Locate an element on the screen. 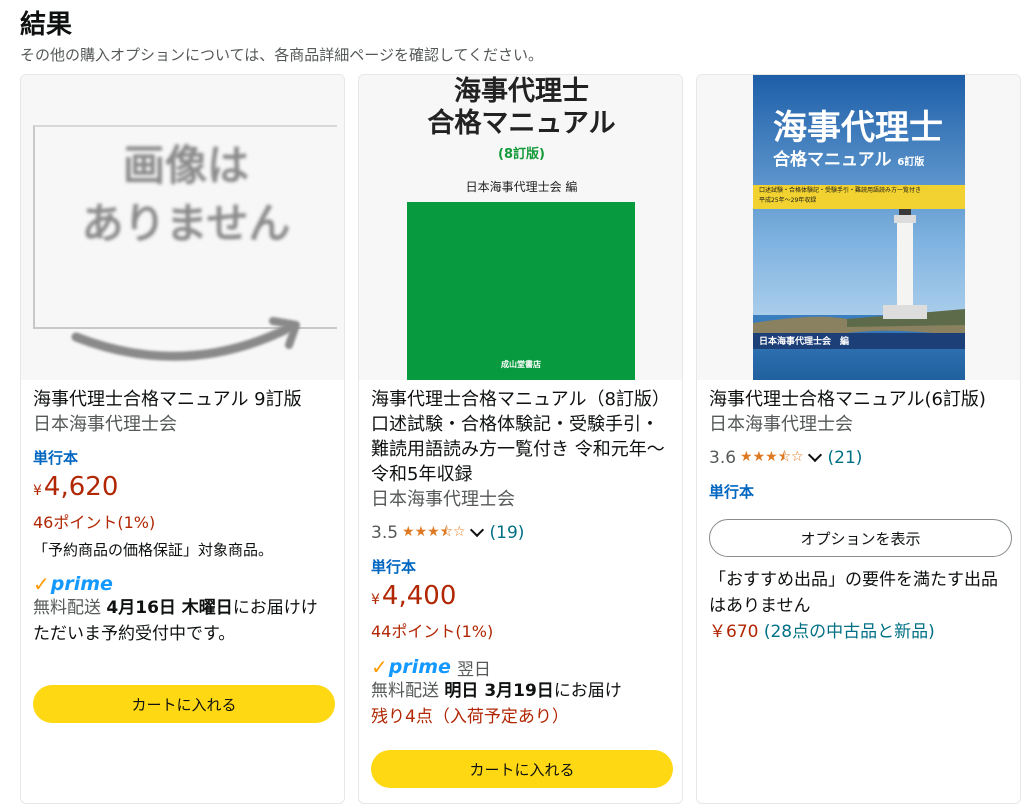 The width and height of the screenshot is (1024, 811). product-title: 海事代理士合格マニュアル 9訂版 is located at coordinates (183, 399).